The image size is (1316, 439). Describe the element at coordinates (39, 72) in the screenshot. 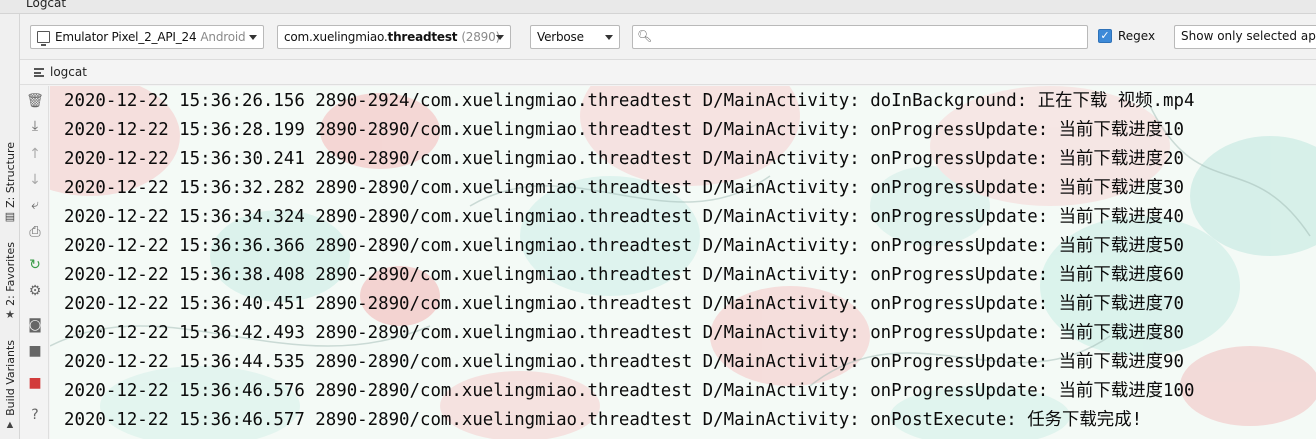

I see `logcat-menu-icon` at that location.